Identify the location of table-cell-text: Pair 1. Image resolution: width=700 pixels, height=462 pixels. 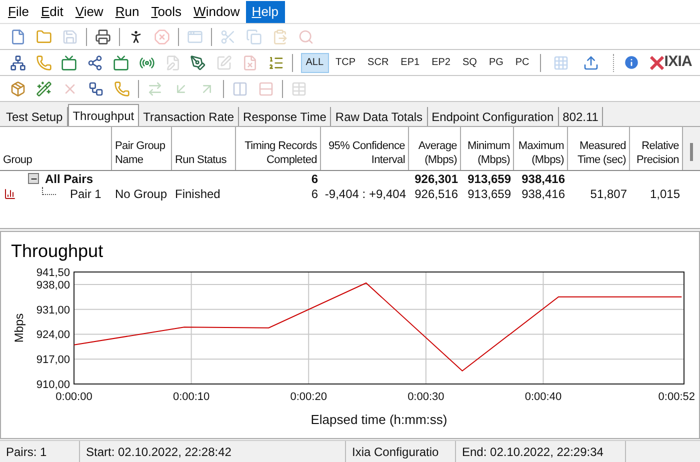
(86, 194).